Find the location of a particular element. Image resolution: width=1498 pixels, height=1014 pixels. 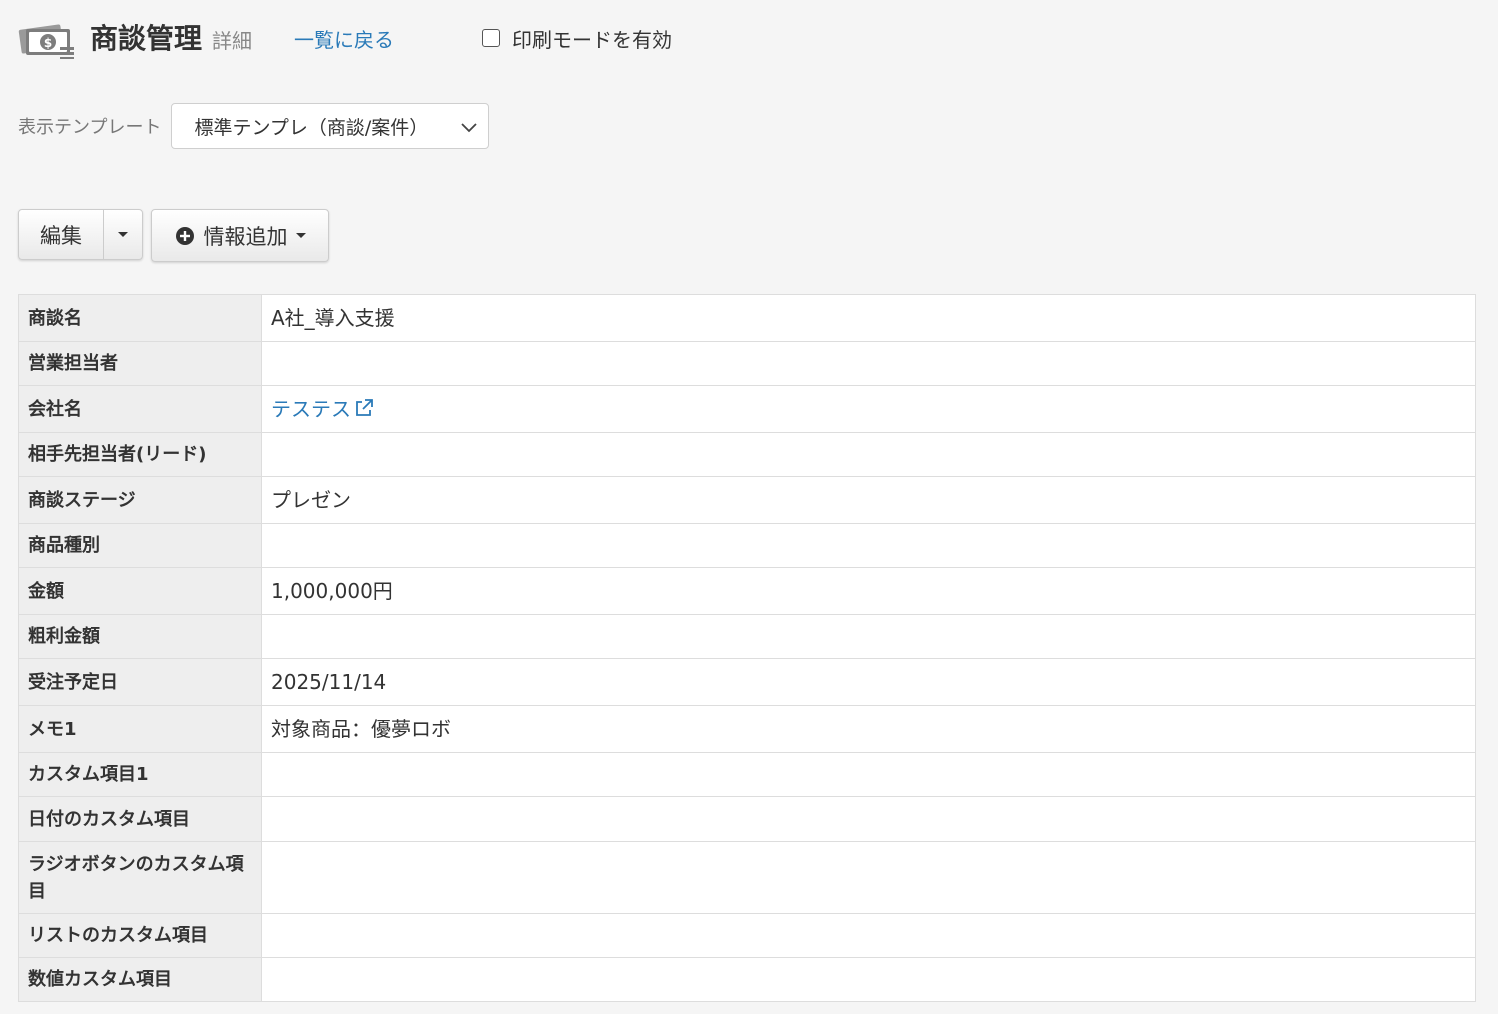

field-label: リストのカスタム項目 is located at coordinates (140, 935).